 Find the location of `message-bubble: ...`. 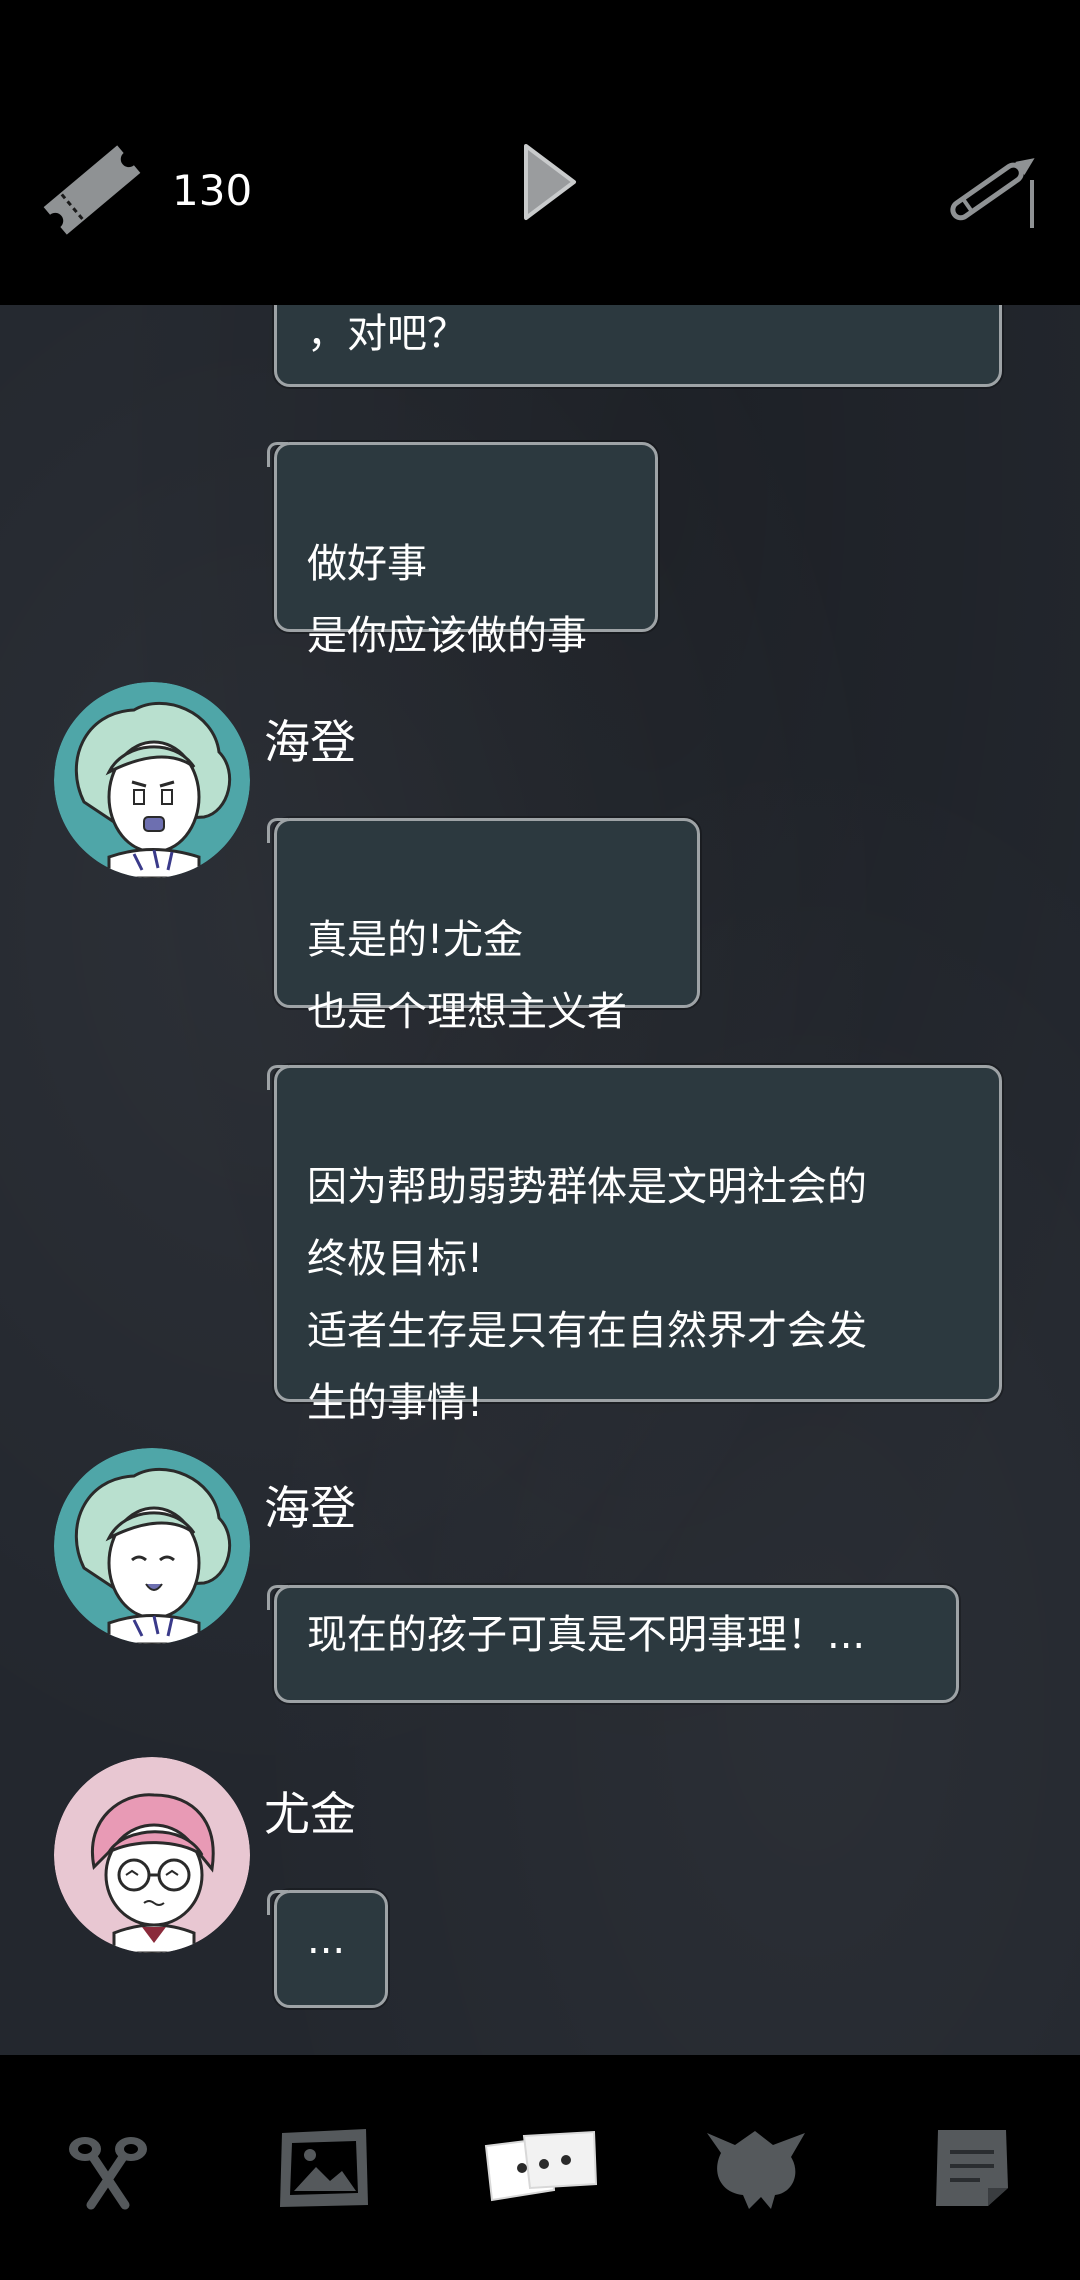

message-bubble: ... is located at coordinates (327, 1949).